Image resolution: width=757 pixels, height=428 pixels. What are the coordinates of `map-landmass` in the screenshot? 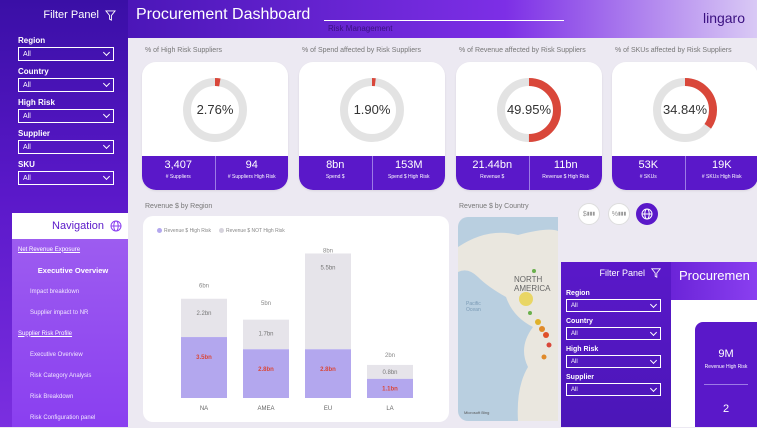 It's located at (508, 319).